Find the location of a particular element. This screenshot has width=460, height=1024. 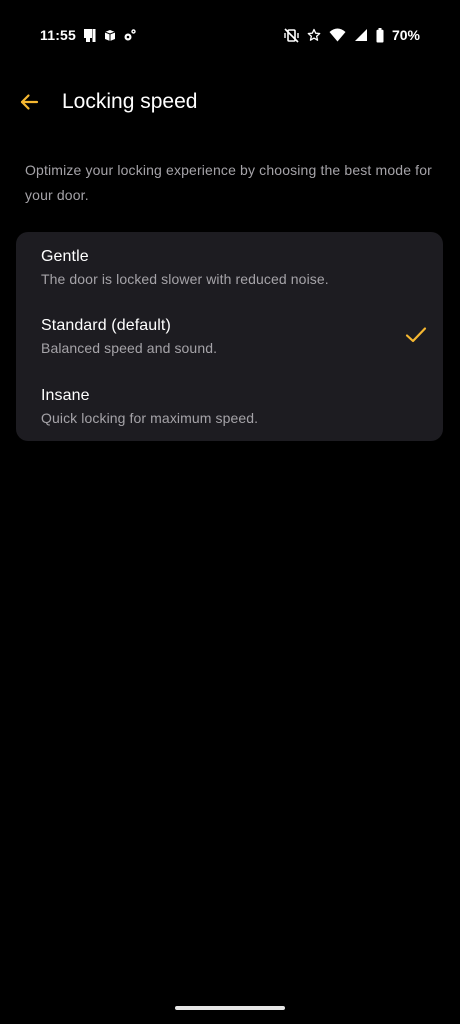

page-title: Locking speed is located at coordinates (130, 101).